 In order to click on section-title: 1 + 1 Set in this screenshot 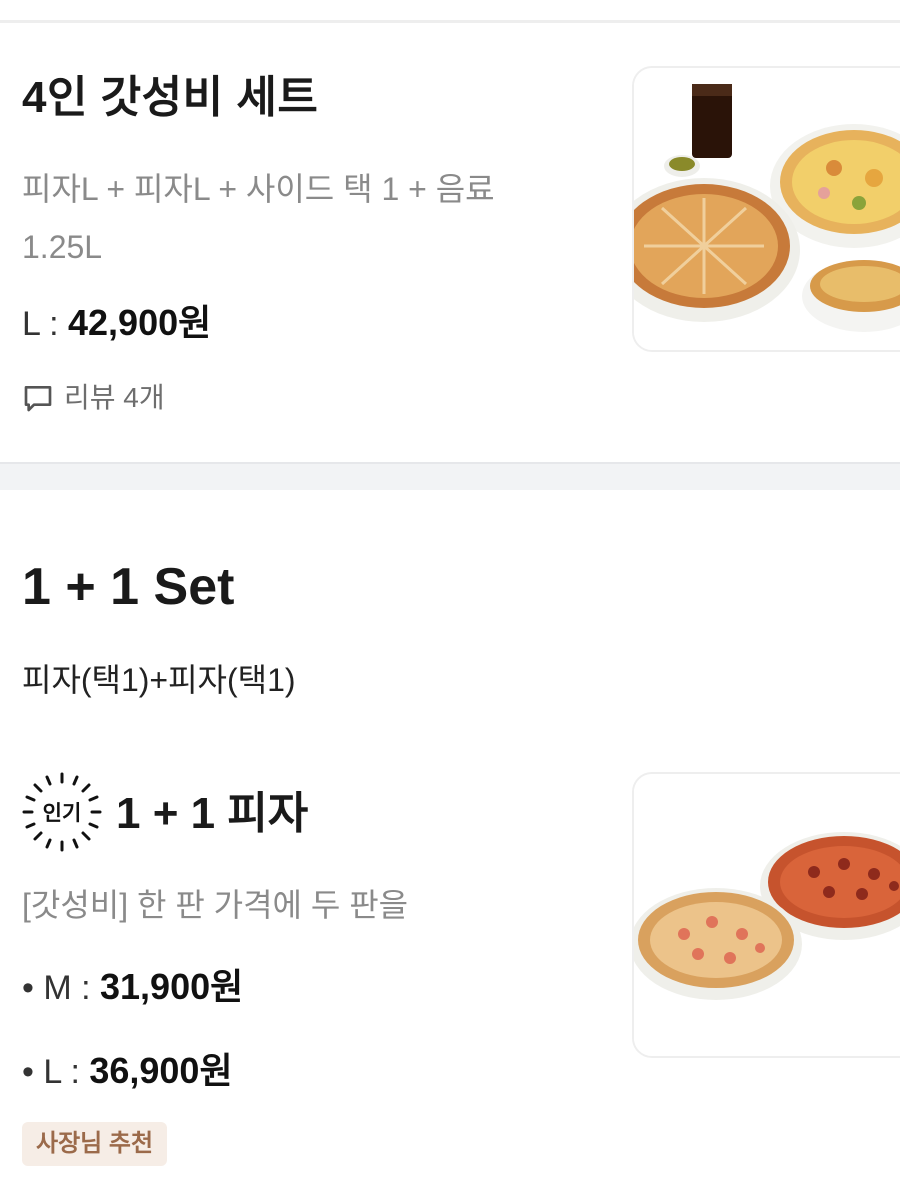, I will do `click(128, 587)`.